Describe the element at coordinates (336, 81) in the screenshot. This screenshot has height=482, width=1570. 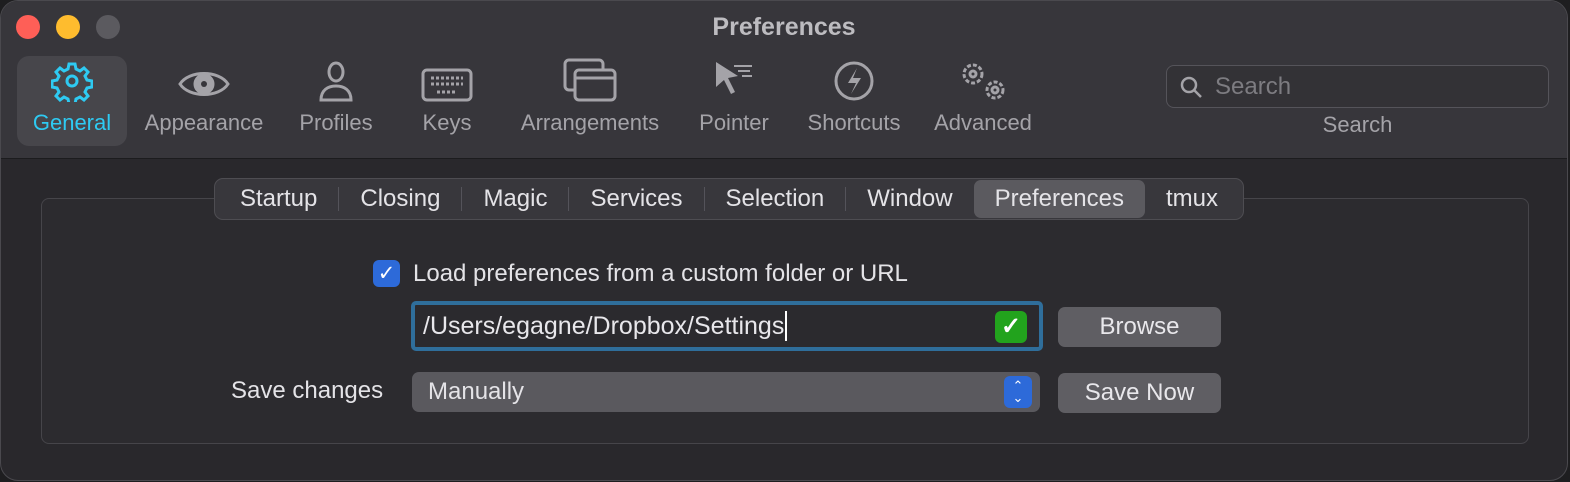
I see `person-icon` at that location.